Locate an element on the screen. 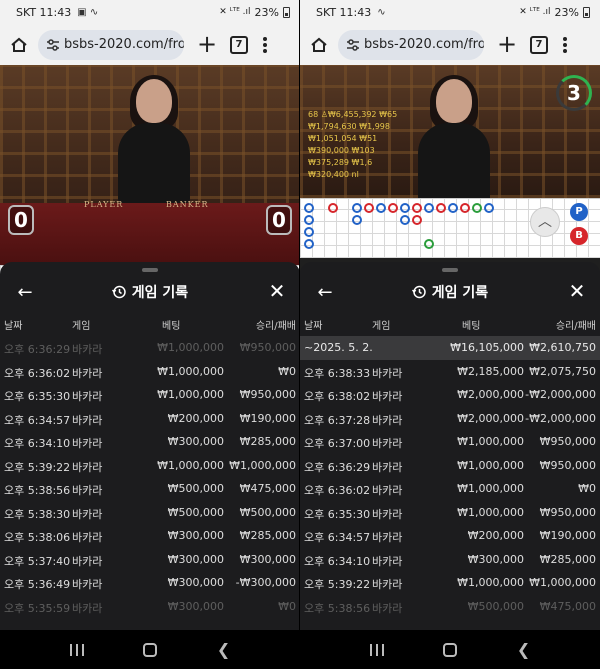 The height and width of the screenshot is (669, 600). url-text: bsbs-2020.com/fron is located at coordinates (424, 44).